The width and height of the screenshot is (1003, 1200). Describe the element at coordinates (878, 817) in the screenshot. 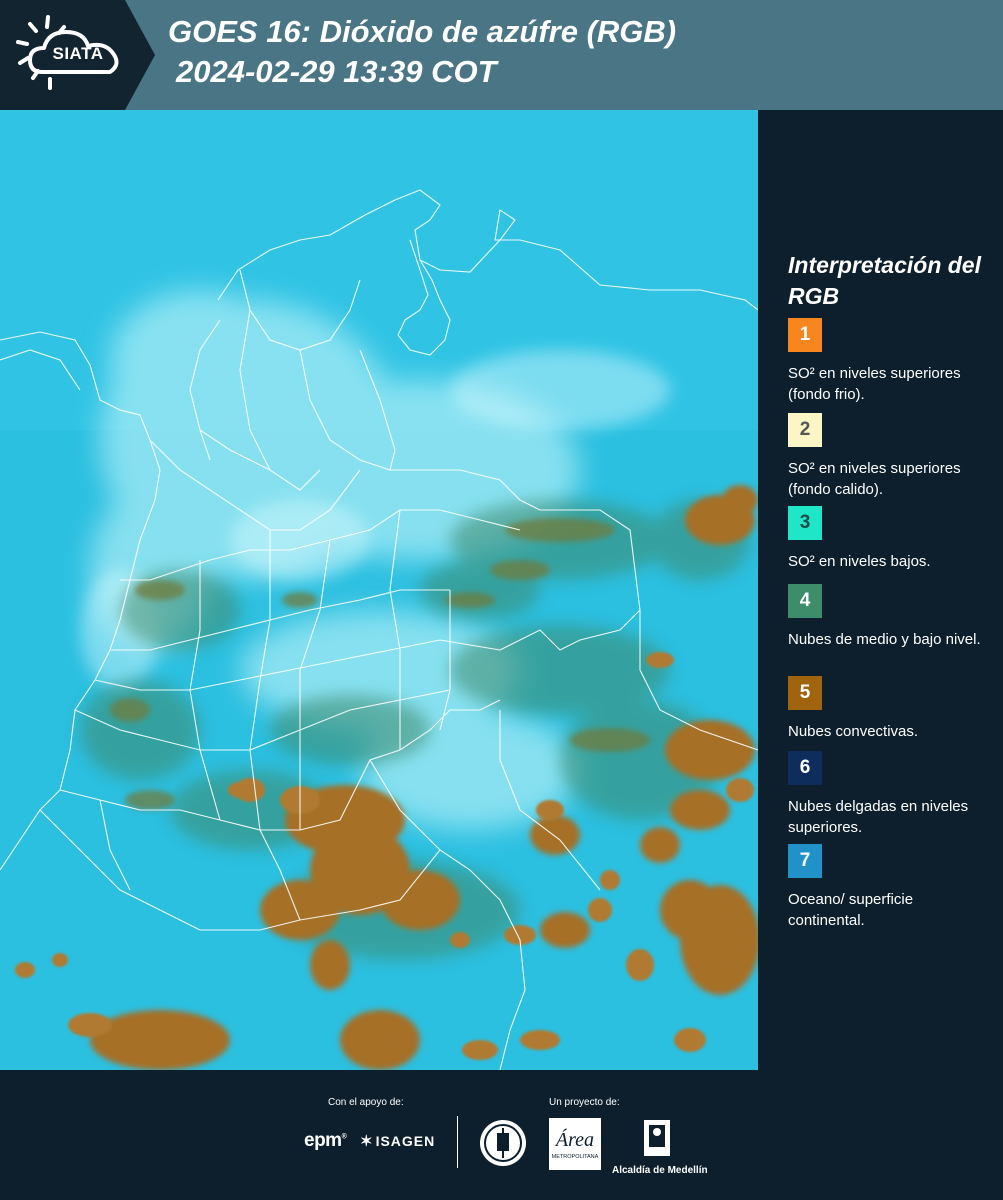

I see `legend-label: Nubes delgadas en niveles superiores.` at that location.